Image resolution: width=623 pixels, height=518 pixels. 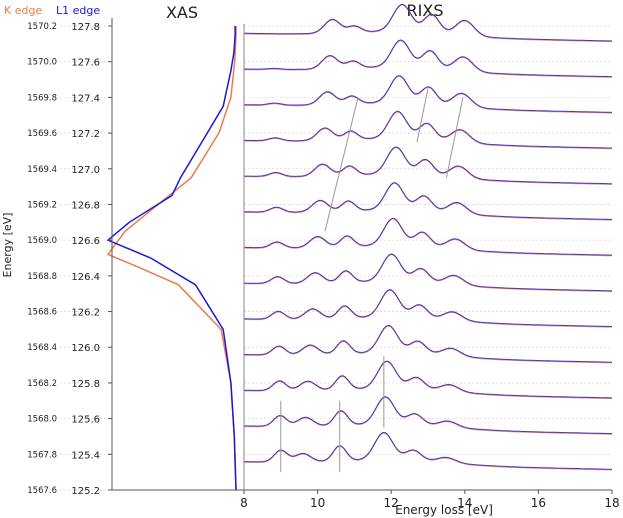 I want to click on y-tick-label-right: 126.6, so click(x=85, y=241).